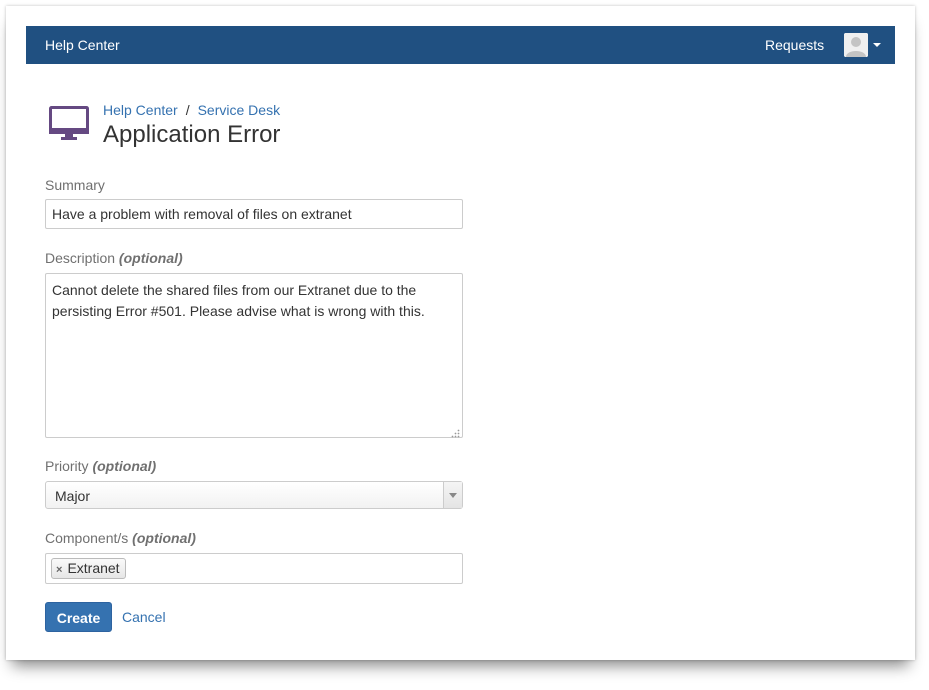 This screenshot has height=690, width=929. Describe the element at coordinates (140, 110) in the screenshot. I see `breadcrumb-help-center: Help Center` at that location.